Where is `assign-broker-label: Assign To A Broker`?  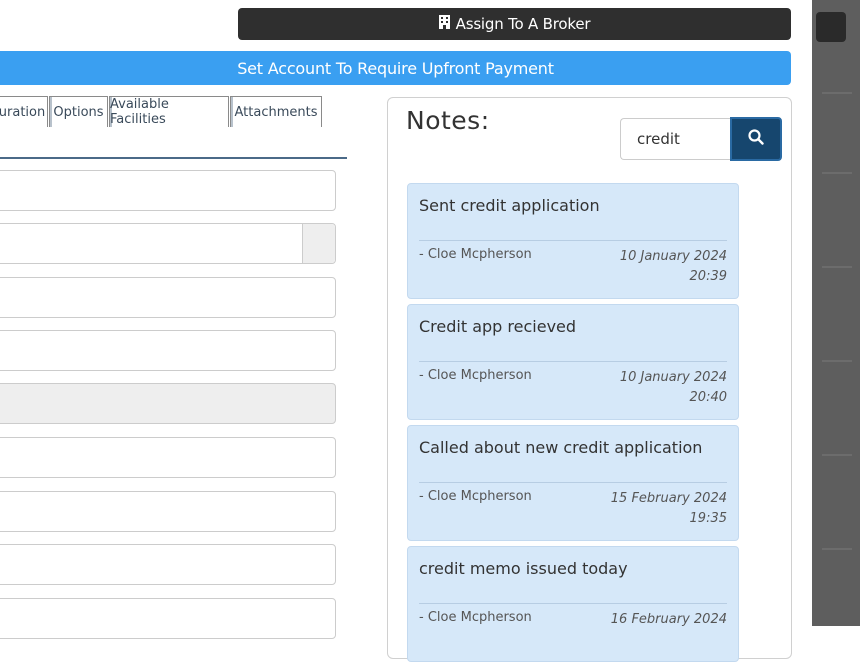 assign-broker-label: Assign To A Broker is located at coordinates (523, 24).